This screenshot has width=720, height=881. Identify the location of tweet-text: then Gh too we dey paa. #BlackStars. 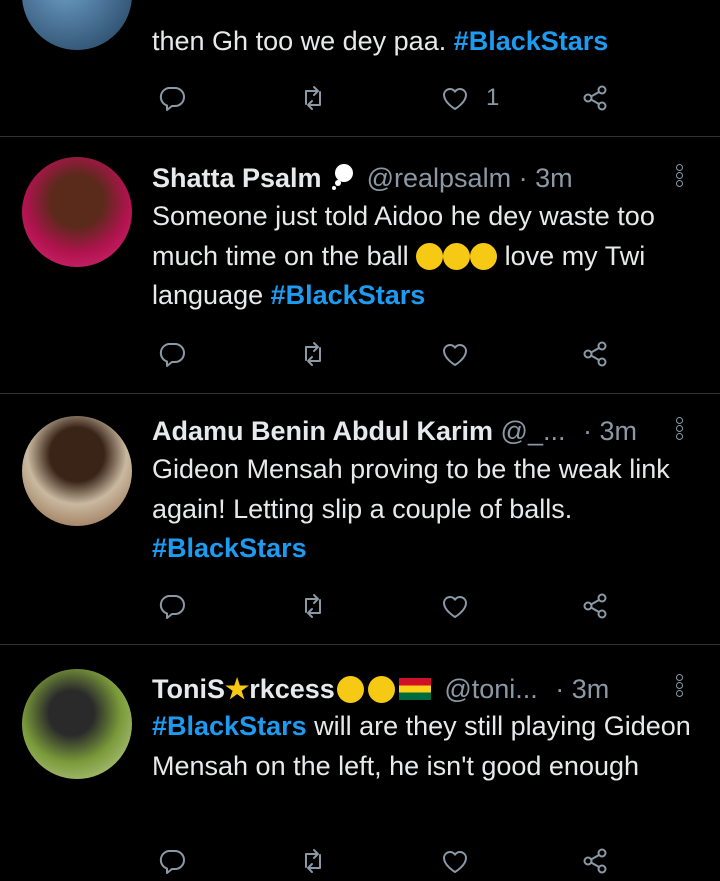
(380, 41).